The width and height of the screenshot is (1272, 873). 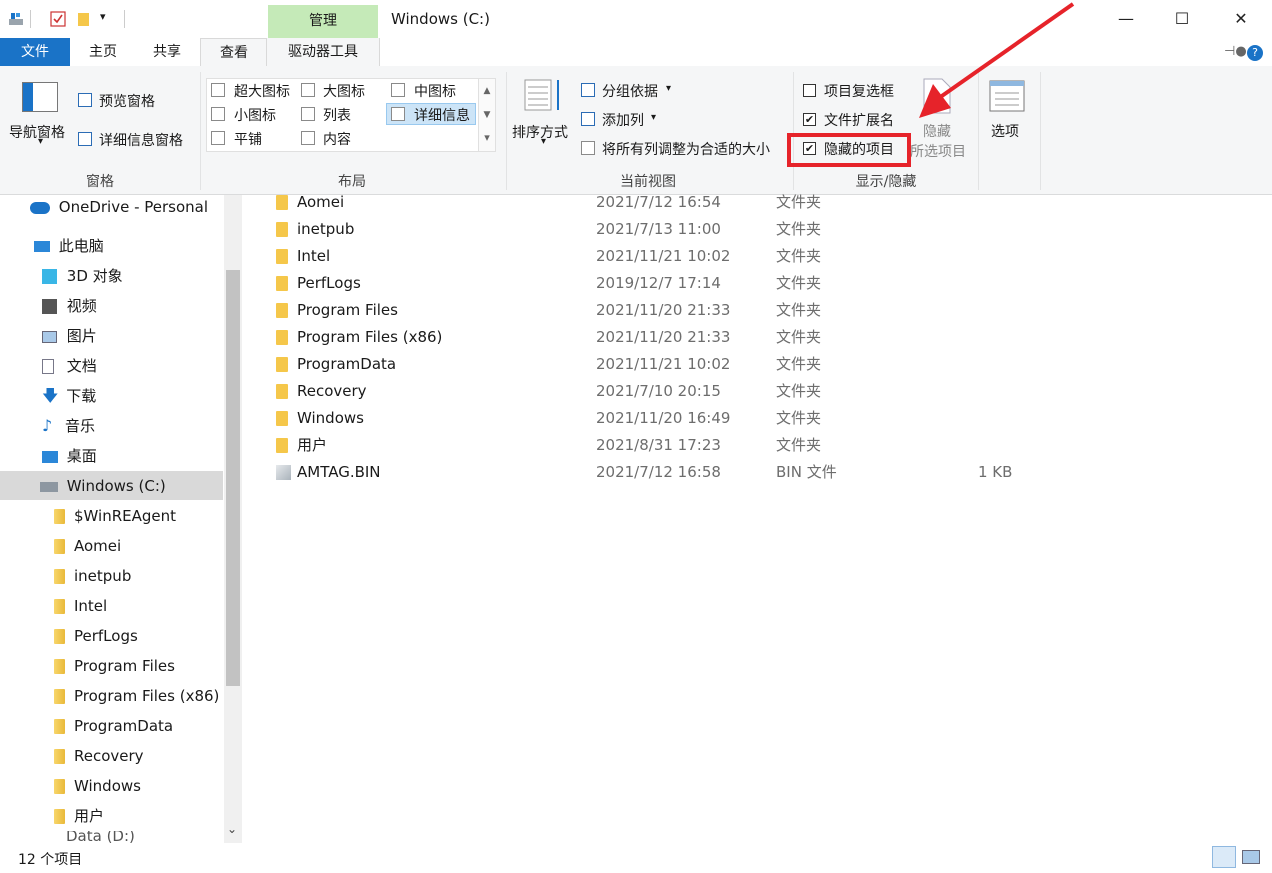 What do you see at coordinates (686, 149) in the screenshot?
I see `size-all-columns-button: 将所有列调整为合适的大小` at bounding box center [686, 149].